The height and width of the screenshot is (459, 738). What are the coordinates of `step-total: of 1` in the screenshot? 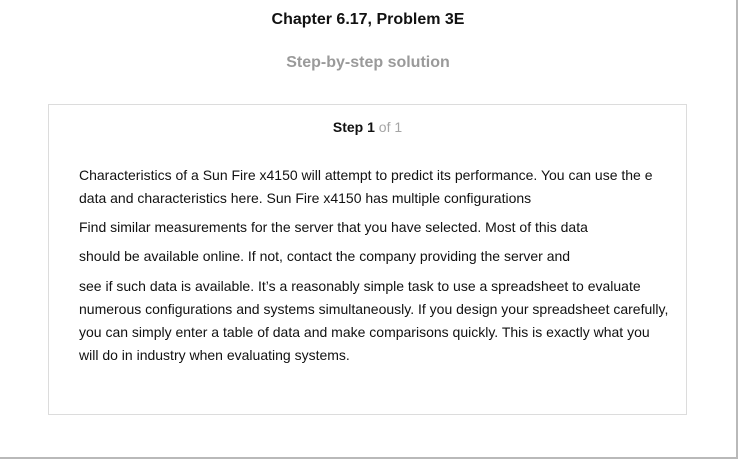 It's located at (390, 127).